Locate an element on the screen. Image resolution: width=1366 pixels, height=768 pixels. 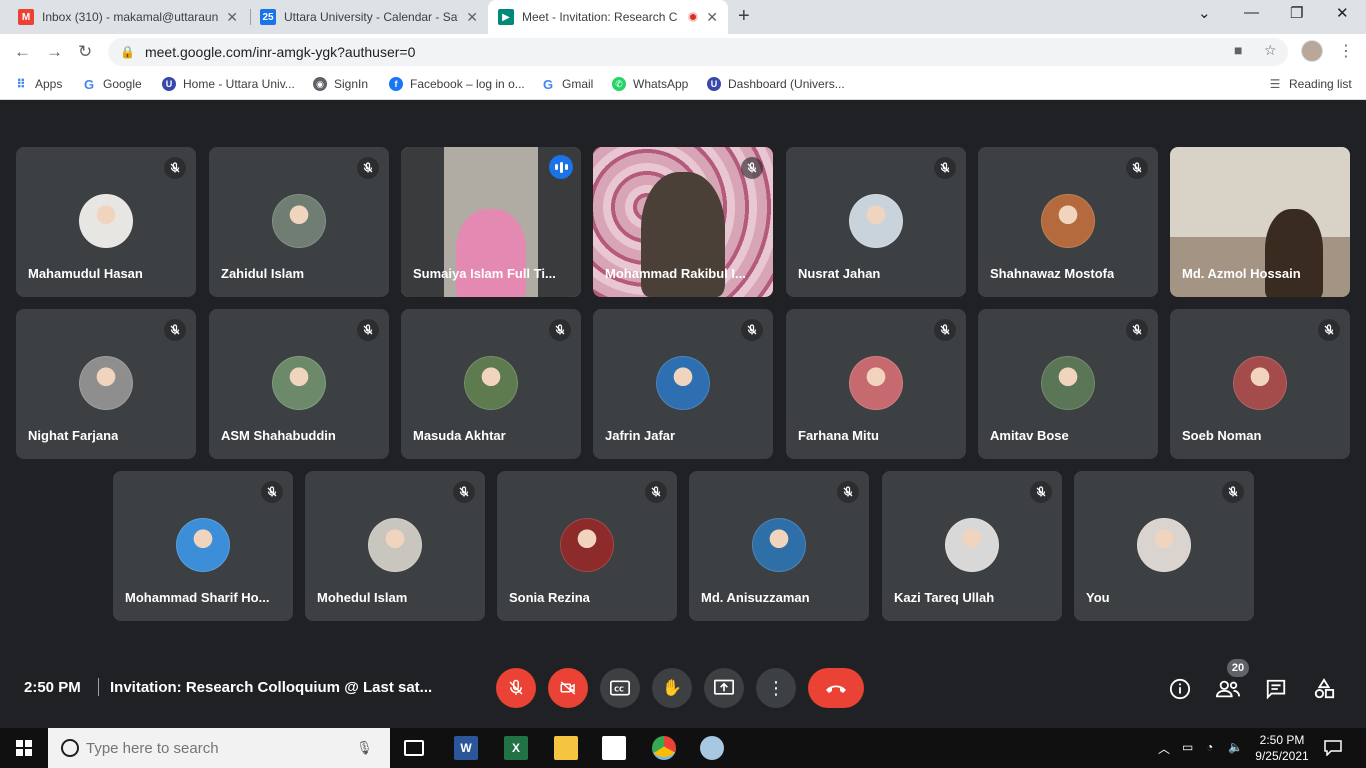
bookmark-label: Apps is located at coordinates (49, 84).